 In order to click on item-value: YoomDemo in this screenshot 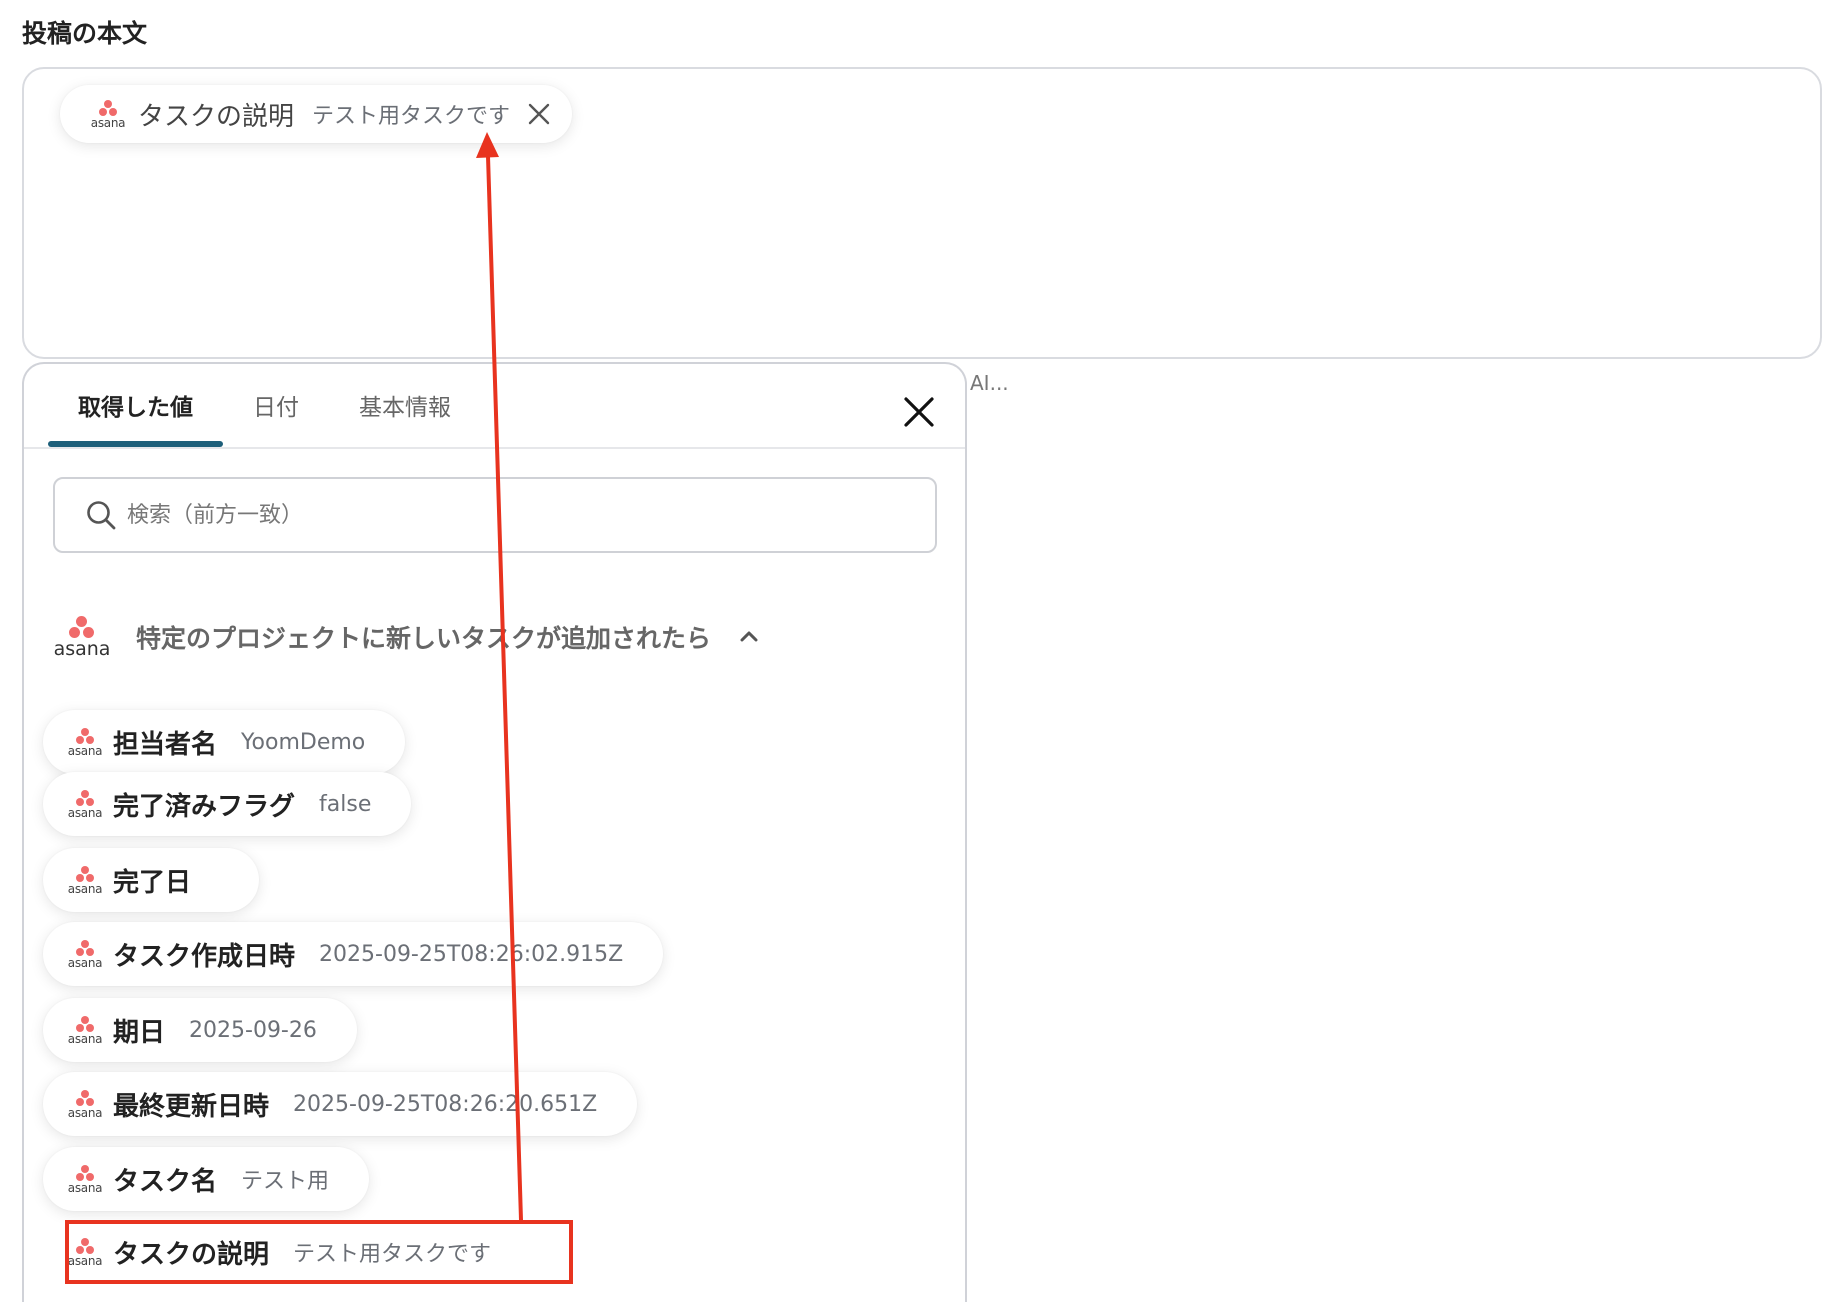, I will do `click(303, 742)`.